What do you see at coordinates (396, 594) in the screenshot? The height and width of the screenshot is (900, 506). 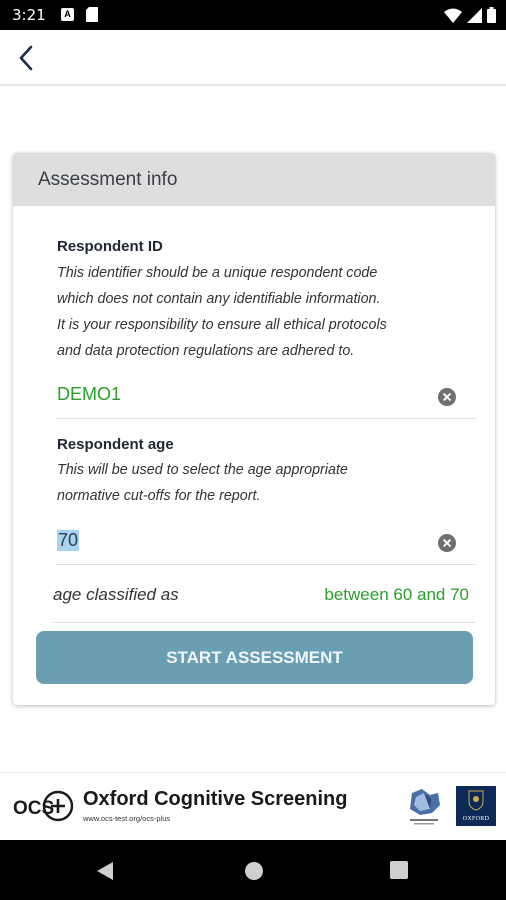 I see `age-classified-value: between 60 and 70` at bounding box center [396, 594].